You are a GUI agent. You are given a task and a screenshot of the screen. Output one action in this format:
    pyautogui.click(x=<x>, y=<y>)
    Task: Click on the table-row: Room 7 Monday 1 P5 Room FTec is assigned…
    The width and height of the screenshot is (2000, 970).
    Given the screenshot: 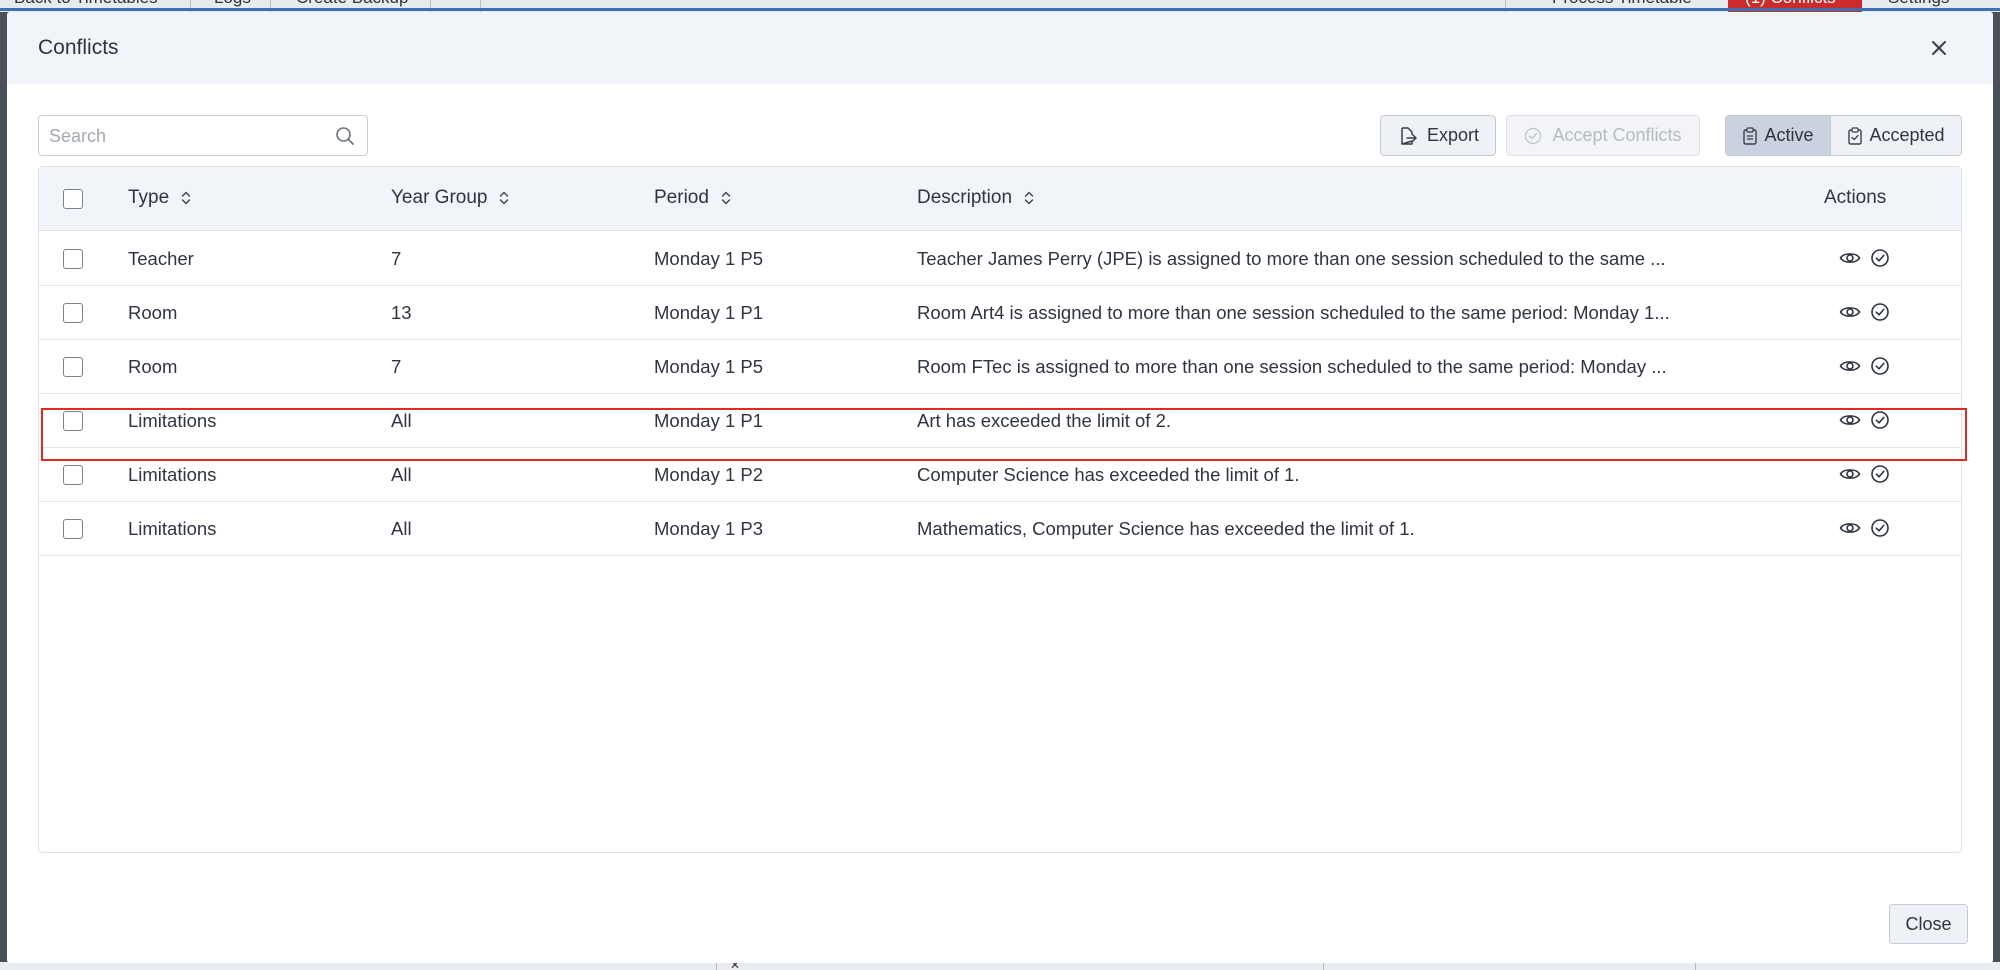 What is the action you would take?
    pyautogui.click(x=1000, y=367)
    